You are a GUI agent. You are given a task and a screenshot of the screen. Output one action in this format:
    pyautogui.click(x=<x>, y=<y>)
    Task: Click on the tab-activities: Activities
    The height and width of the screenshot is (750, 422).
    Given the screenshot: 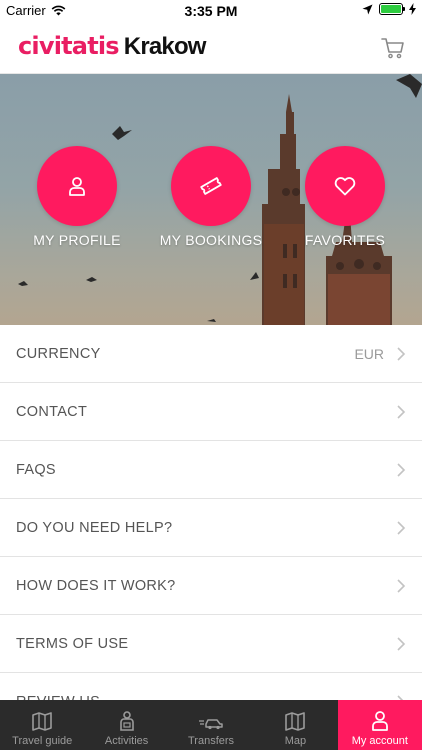 What is the action you would take?
    pyautogui.click(x=126, y=725)
    